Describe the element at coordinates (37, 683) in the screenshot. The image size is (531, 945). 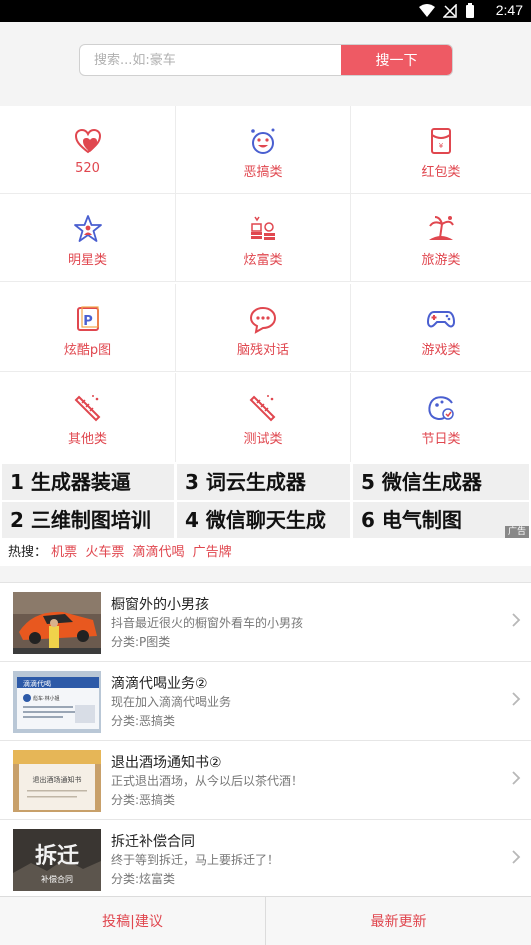
I see `didi-sign-text: 滴滴代喝` at that location.